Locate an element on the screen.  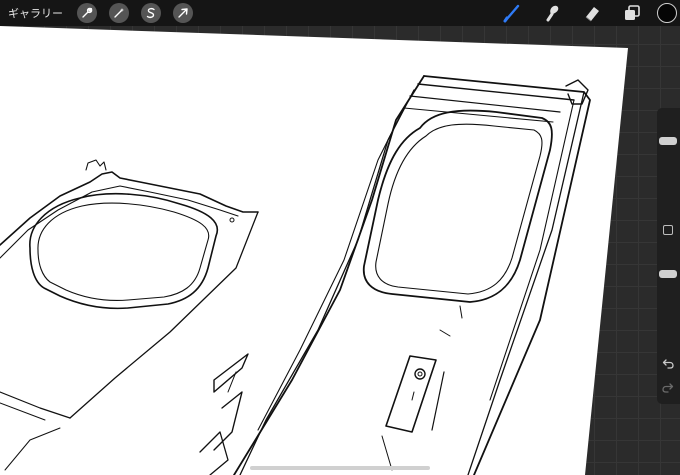
adjustments-button is located at coordinates (119, 13).